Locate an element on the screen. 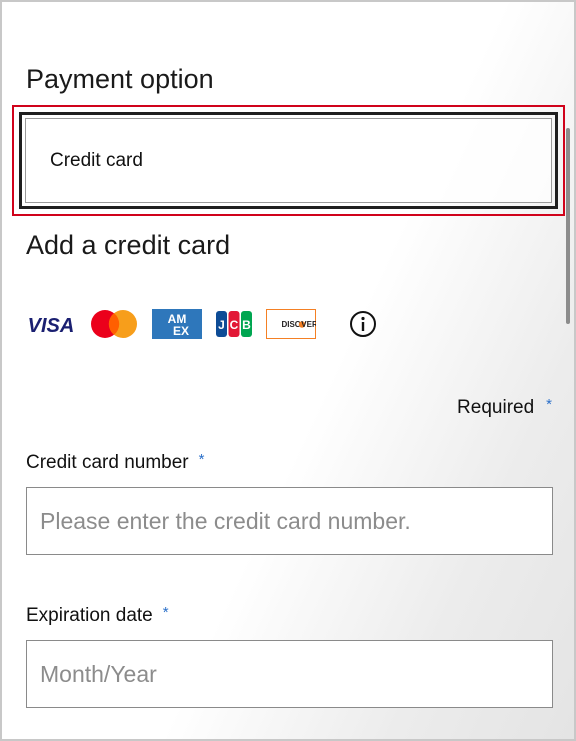 Image resolution: width=576 pixels, height=741 pixels. required-asterisk: * is located at coordinates (549, 404).